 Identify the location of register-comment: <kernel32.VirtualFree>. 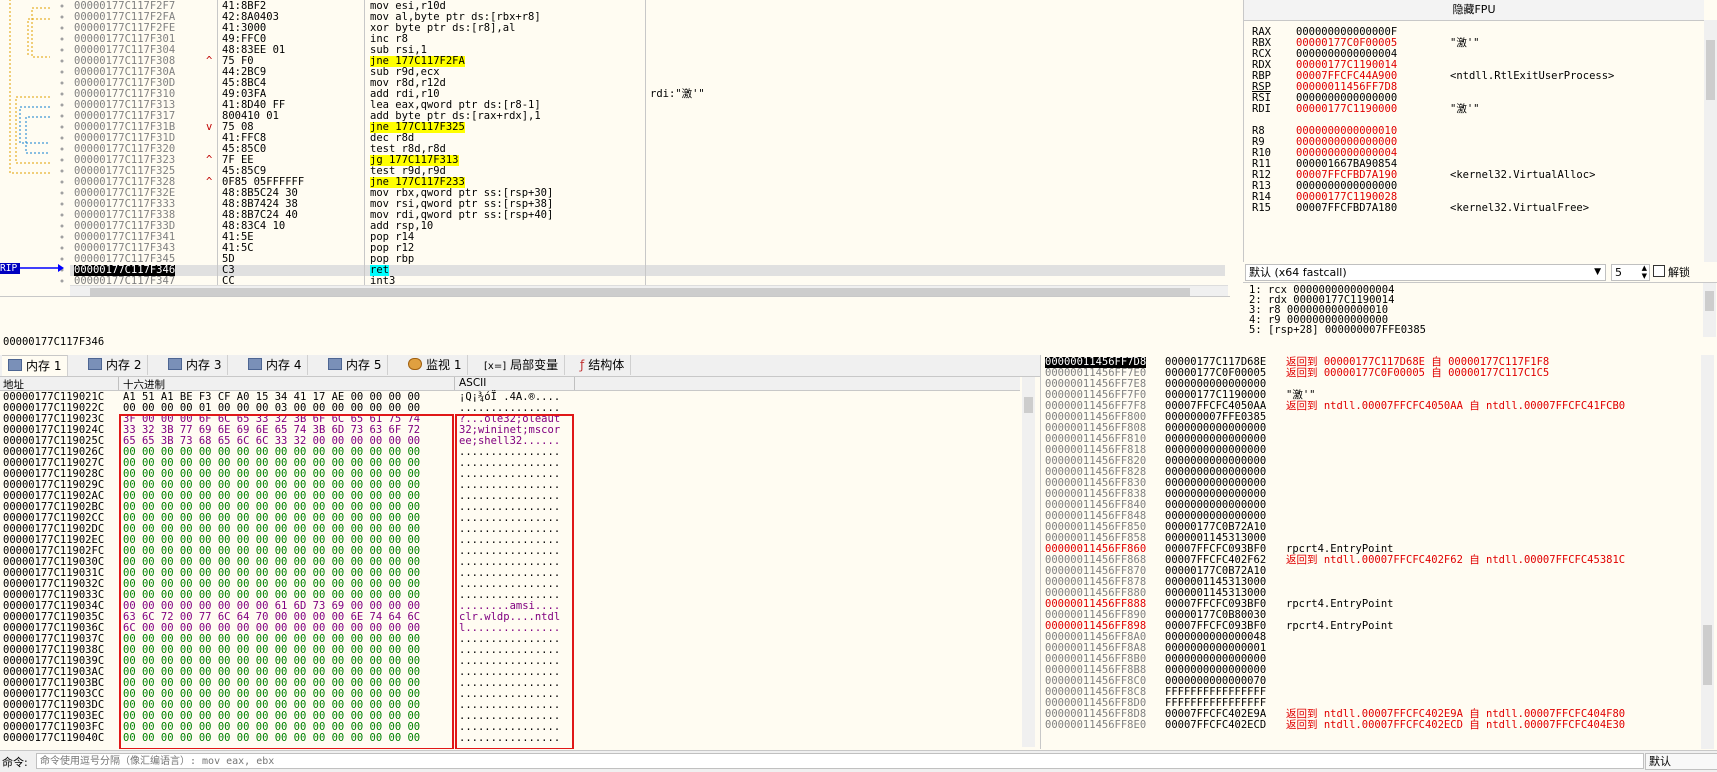
(1520, 208).